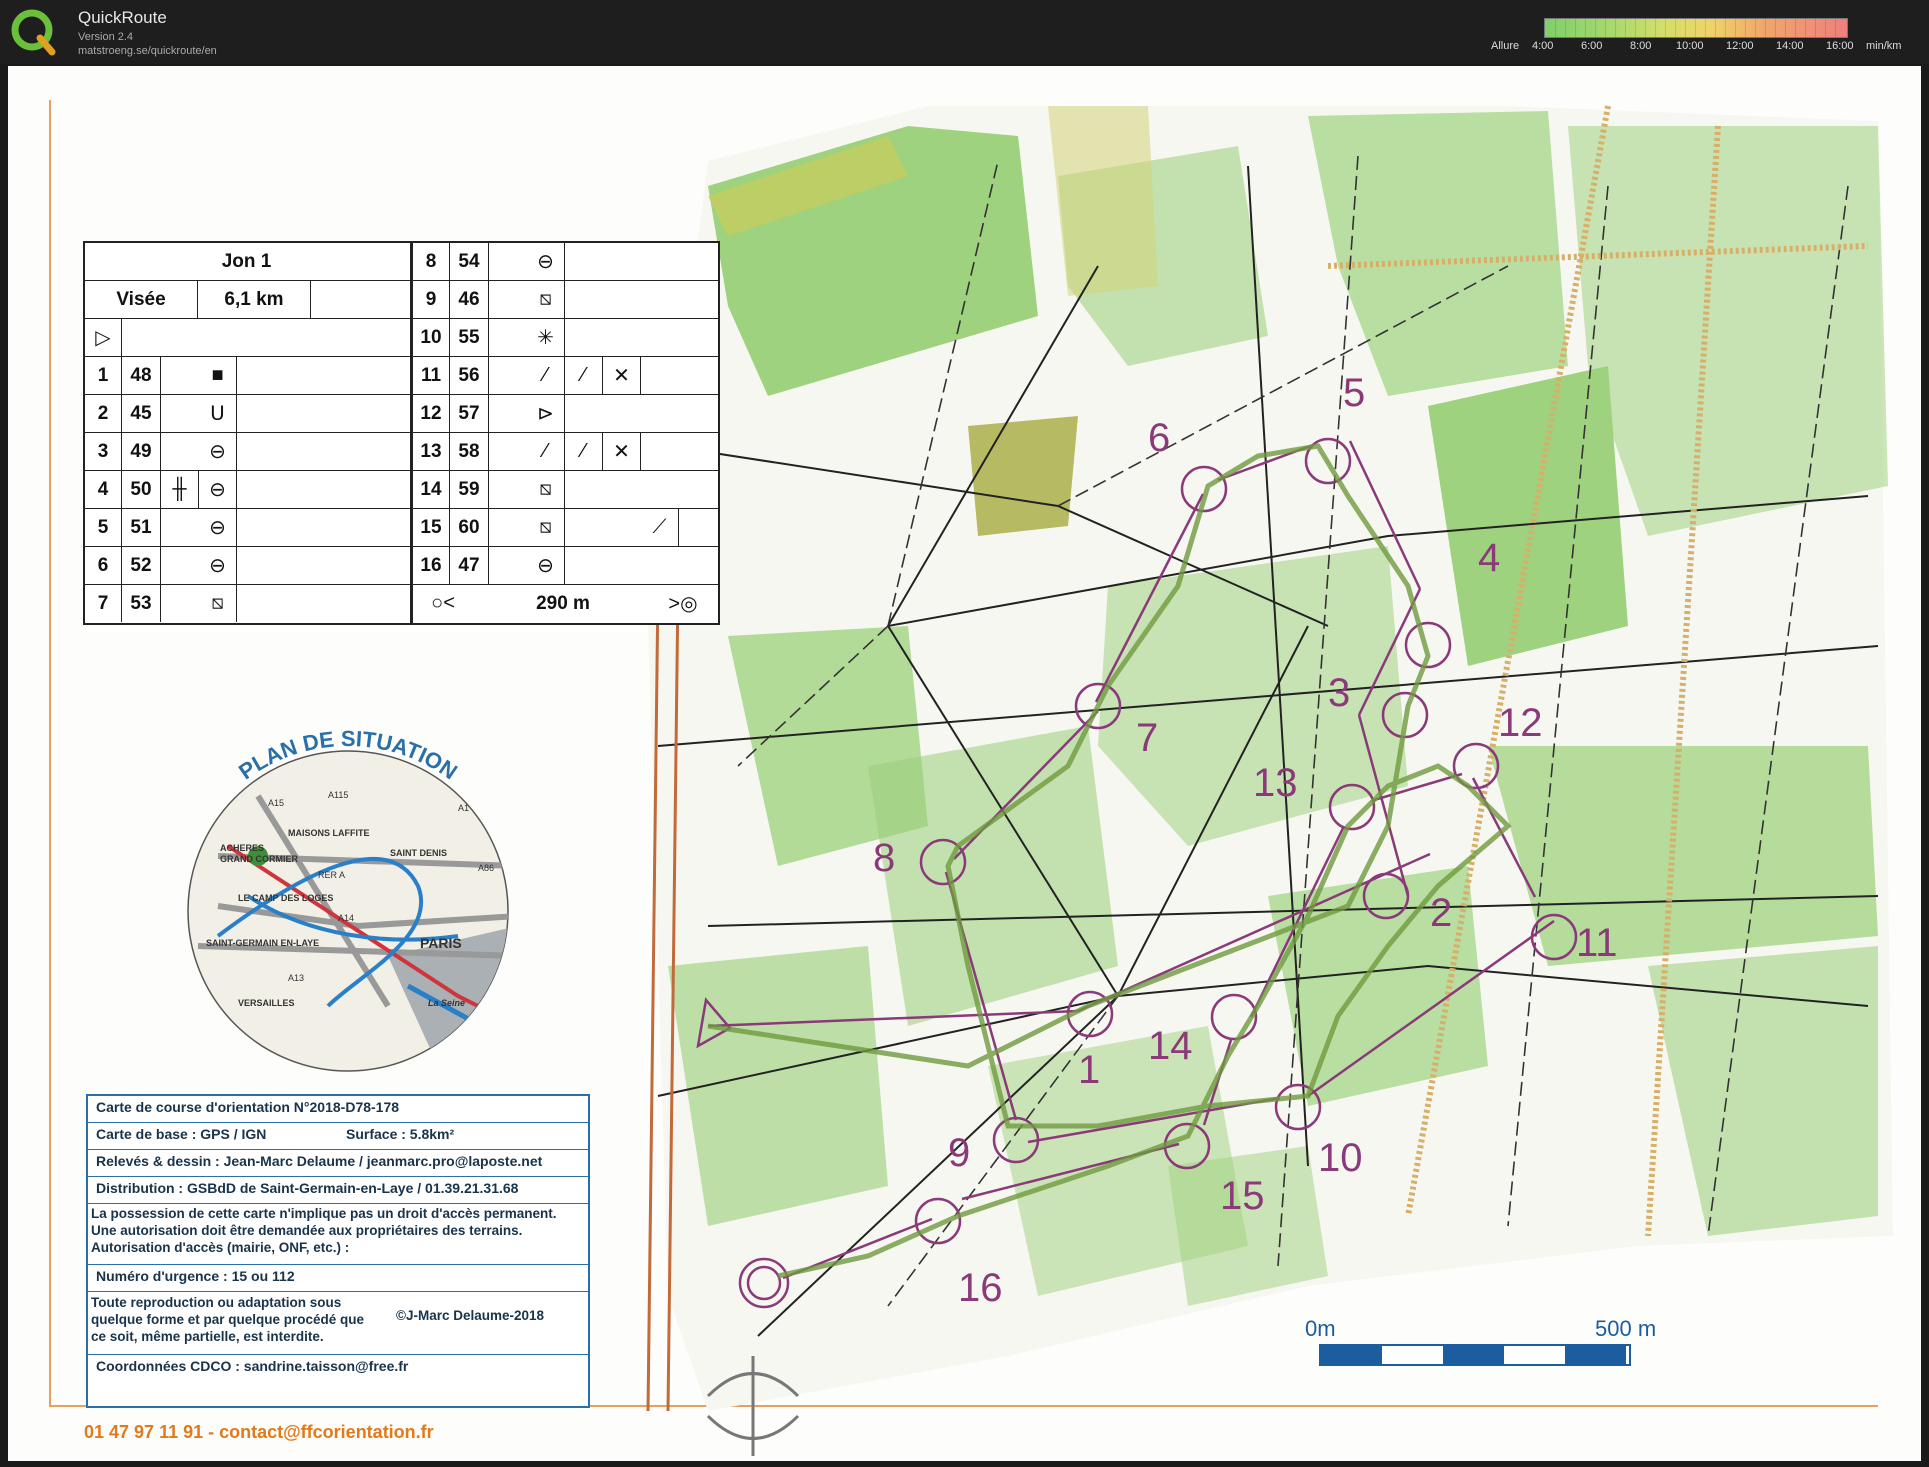 The height and width of the screenshot is (1467, 1929). What do you see at coordinates (122, 17) in the screenshot?
I see `app-name: QuickRoute` at bounding box center [122, 17].